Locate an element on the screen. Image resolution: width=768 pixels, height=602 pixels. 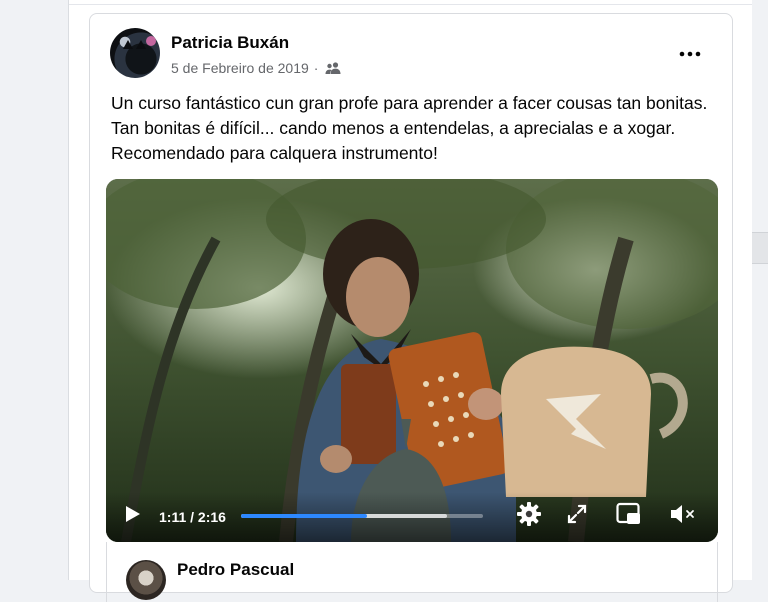
author-avatar is located at coordinates (135, 53).